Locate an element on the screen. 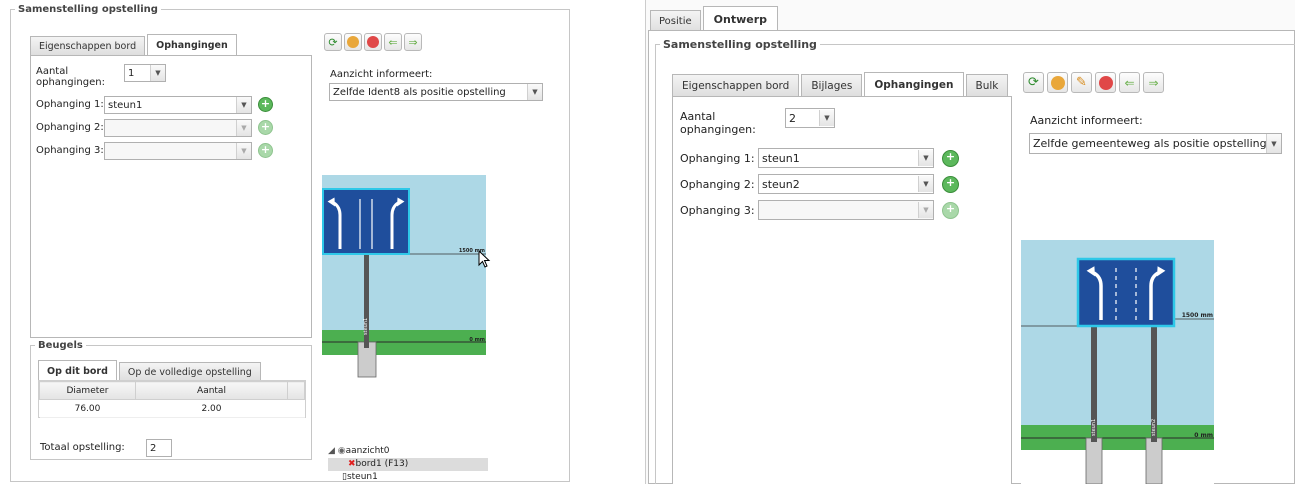  right-dim-top: 1500 mm is located at coordinates (1197, 315).